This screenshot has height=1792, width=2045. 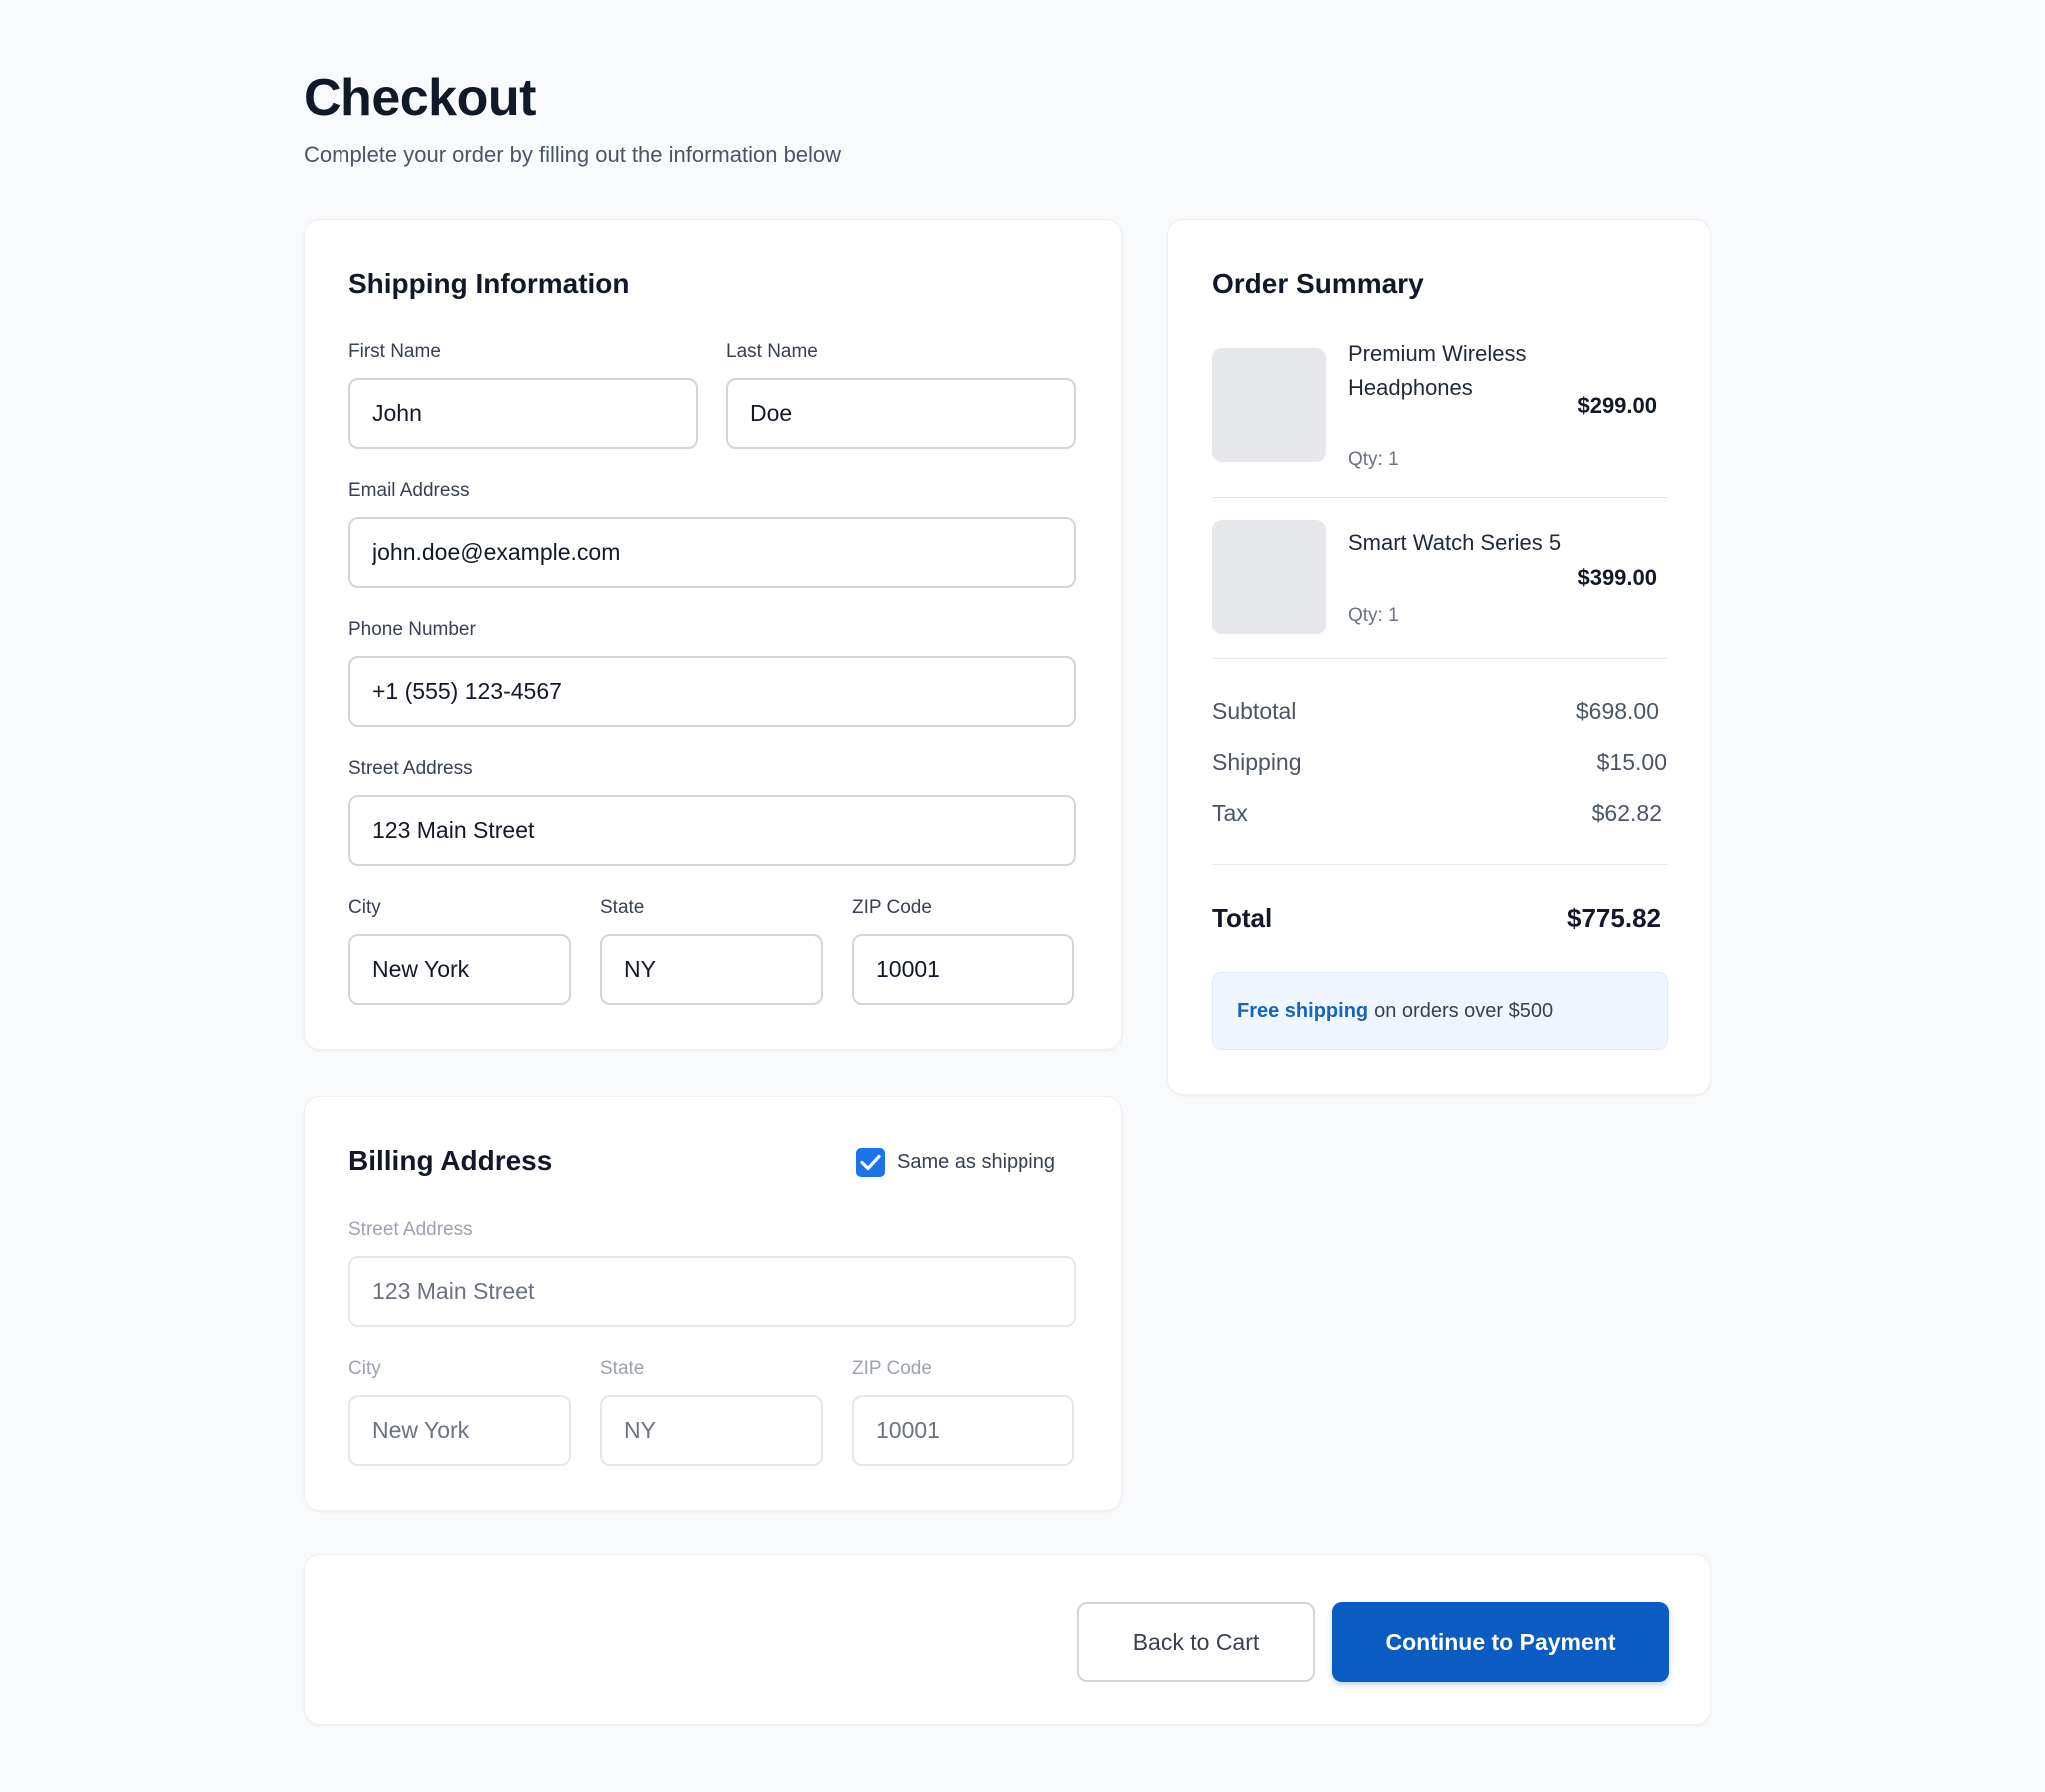 What do you see at coordinates (1626, 813) in the screenshot?
I see `tax-value: $62.82` at bounding box center [1626, 813].